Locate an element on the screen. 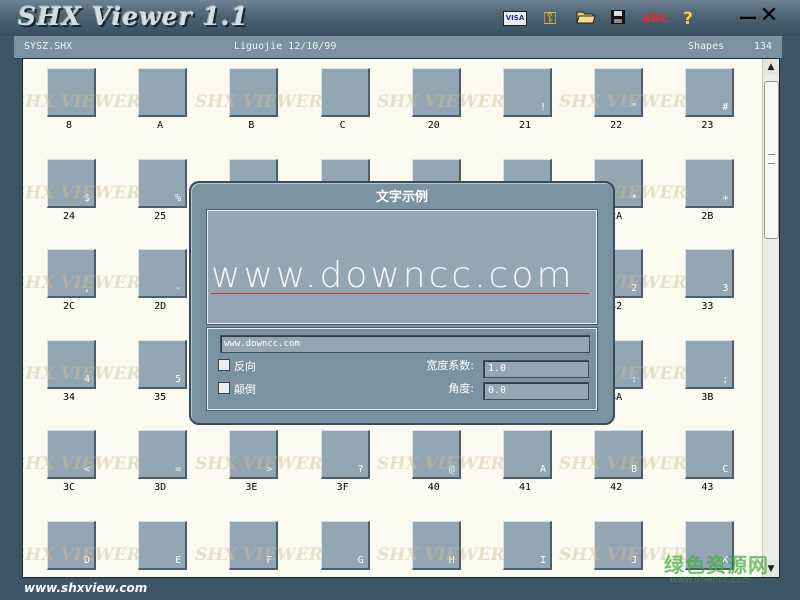 This screenshot has height=600, width=800. shape-tile: 3 is located at coordinates (710, 273).